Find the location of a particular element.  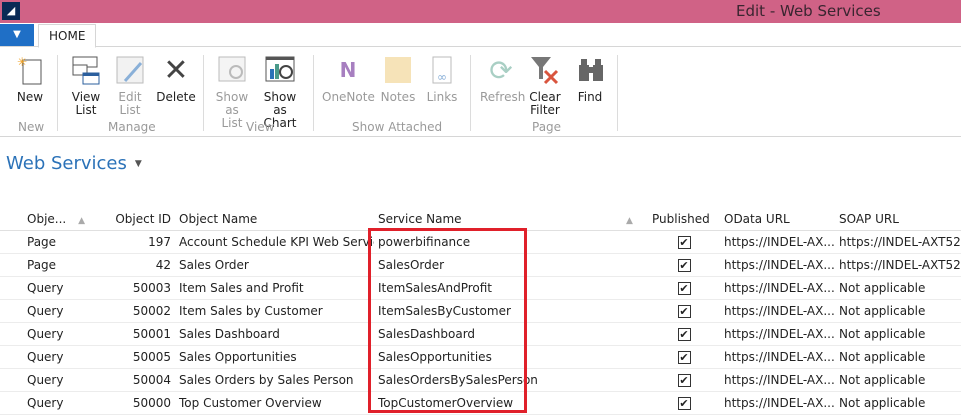

object-name-cell: Sales Opportunities is located at coordinates (274, 357).